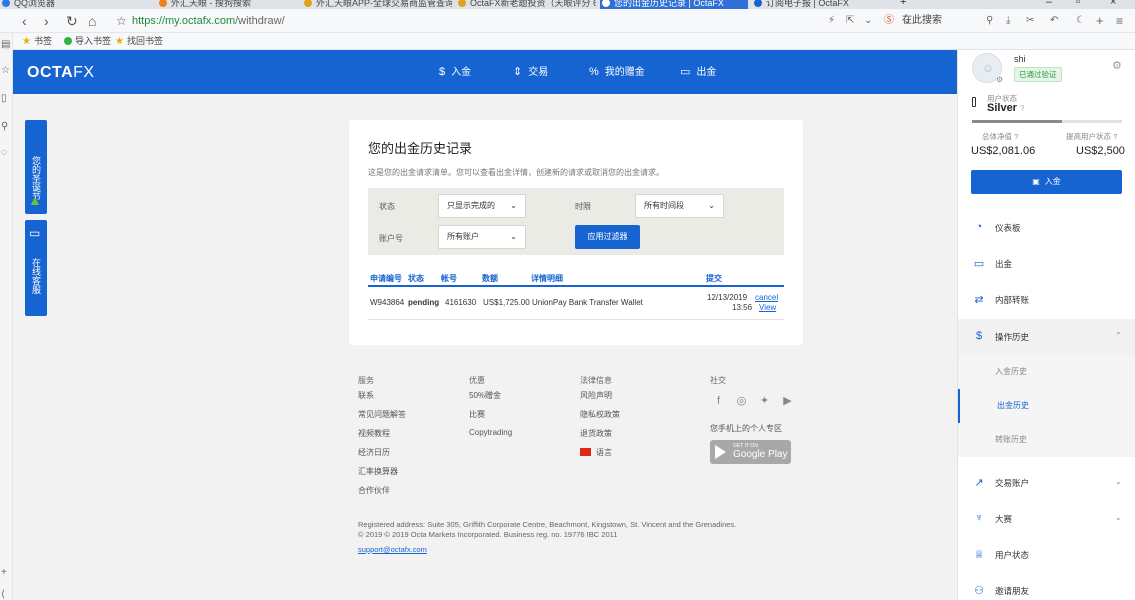 The height and width of the screenshot is (600, 1135). I want to click on footer-link: 经济日历, so click(374, 452).